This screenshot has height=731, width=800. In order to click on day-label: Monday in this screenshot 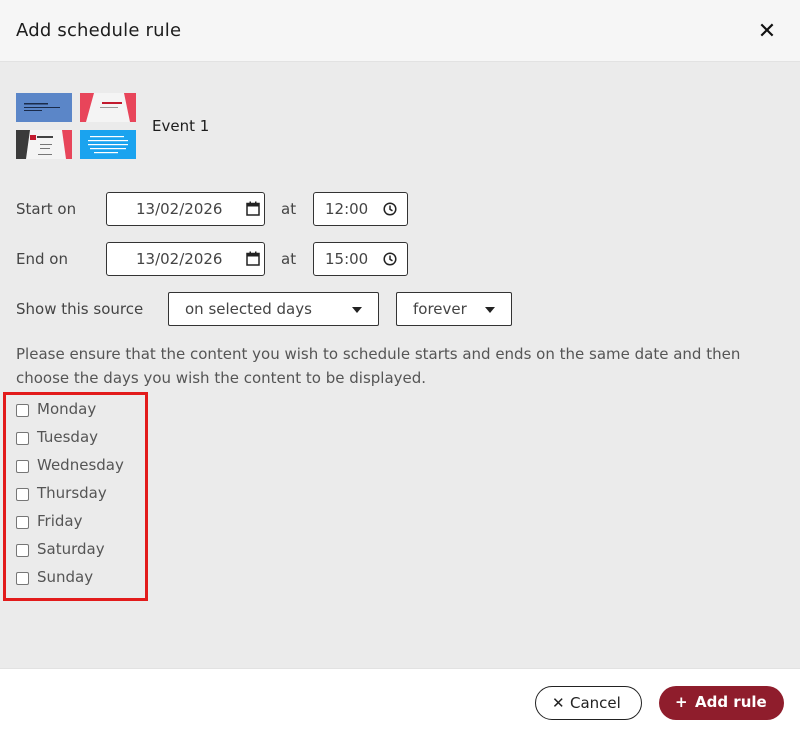, I will do `click(67, 409)`.